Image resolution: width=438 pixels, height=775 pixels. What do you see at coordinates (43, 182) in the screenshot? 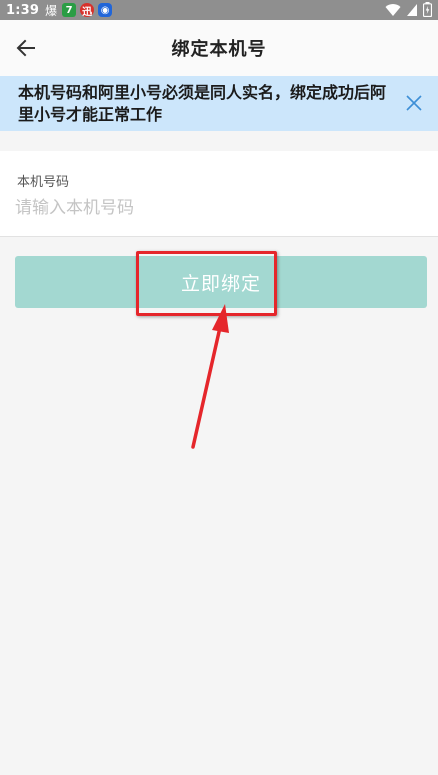
I see `phone-field-label: 本机号码` at bounding box center [43, 182].